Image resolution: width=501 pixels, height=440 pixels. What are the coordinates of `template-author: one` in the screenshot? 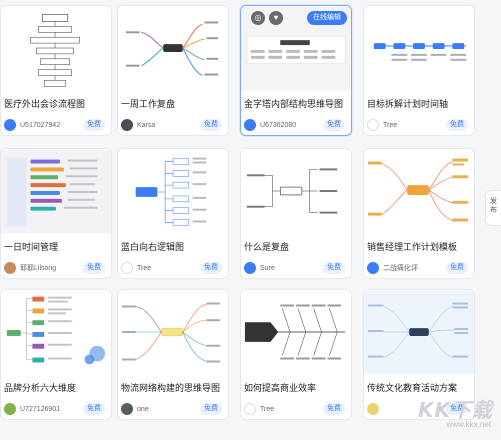 It's located at (135, 409).